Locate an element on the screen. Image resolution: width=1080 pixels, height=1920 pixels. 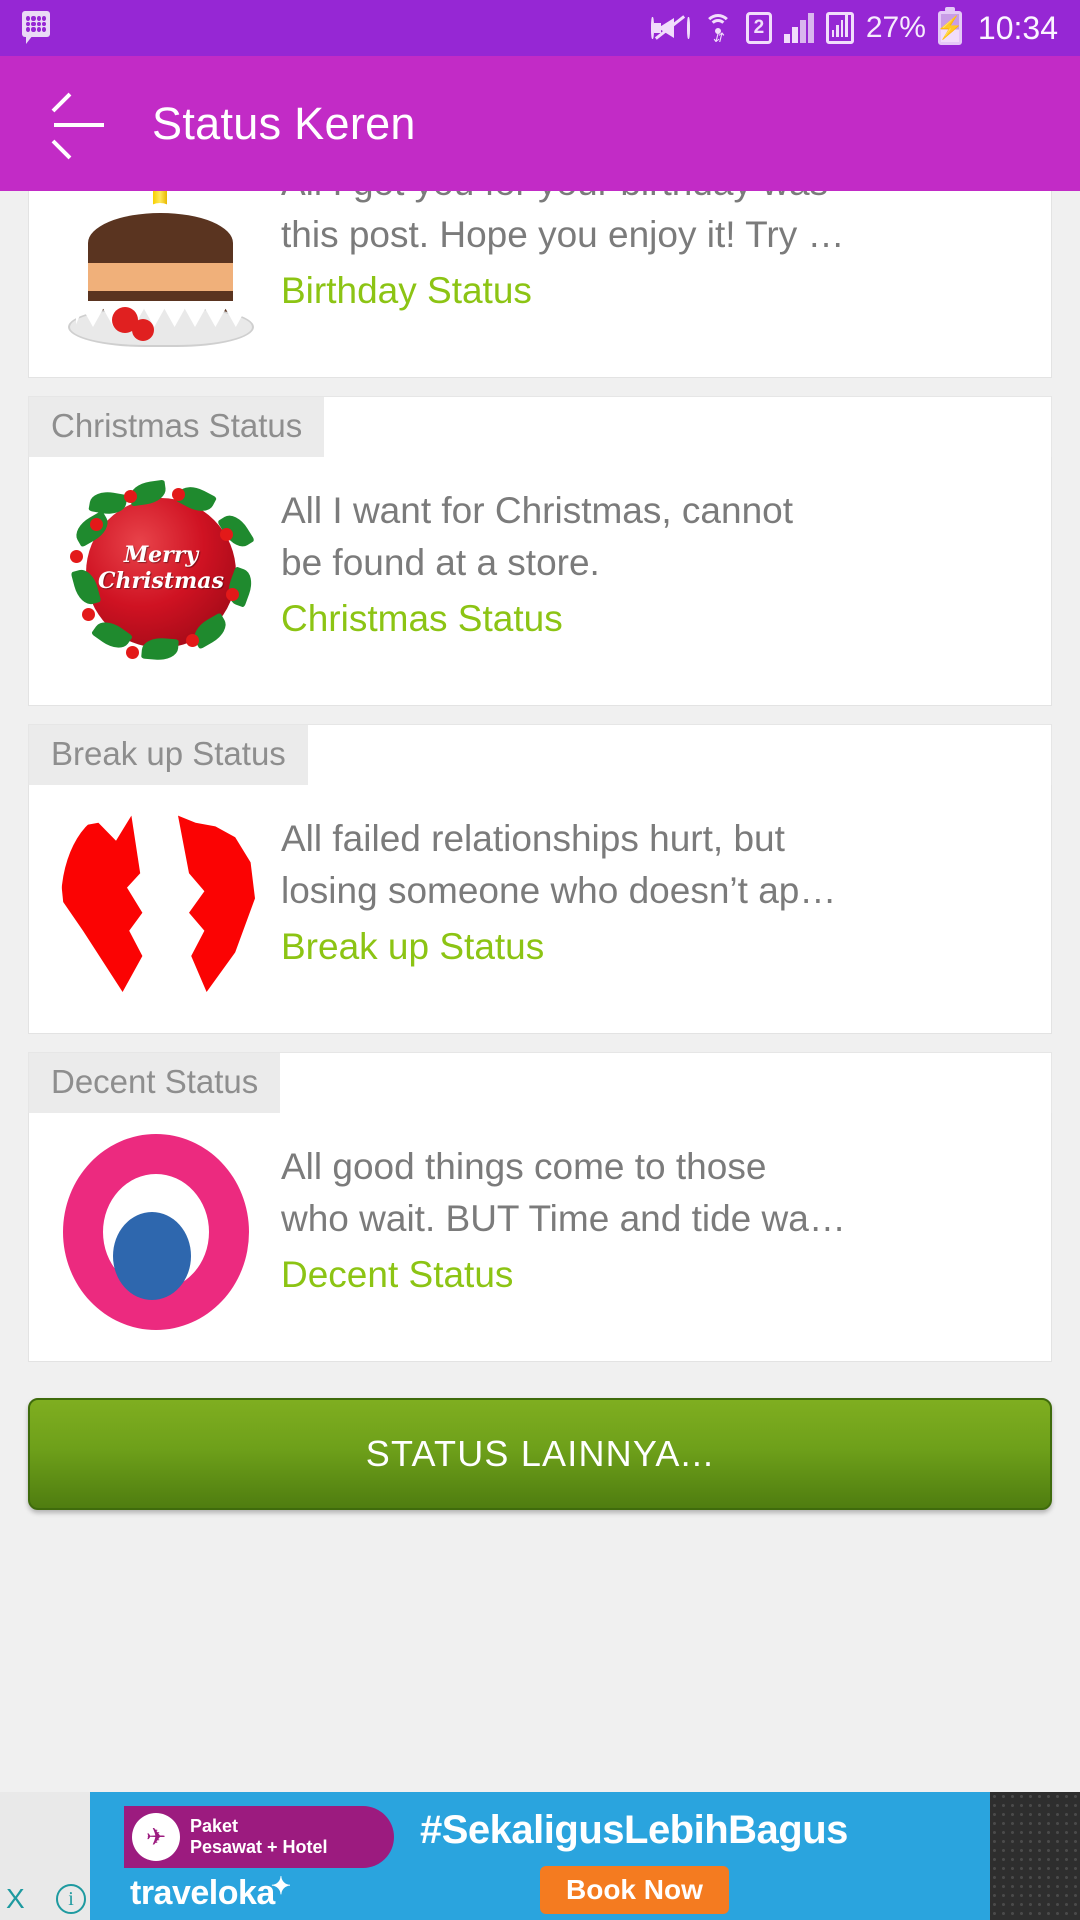
info-icon: i is located at coordinates (71, 1899).